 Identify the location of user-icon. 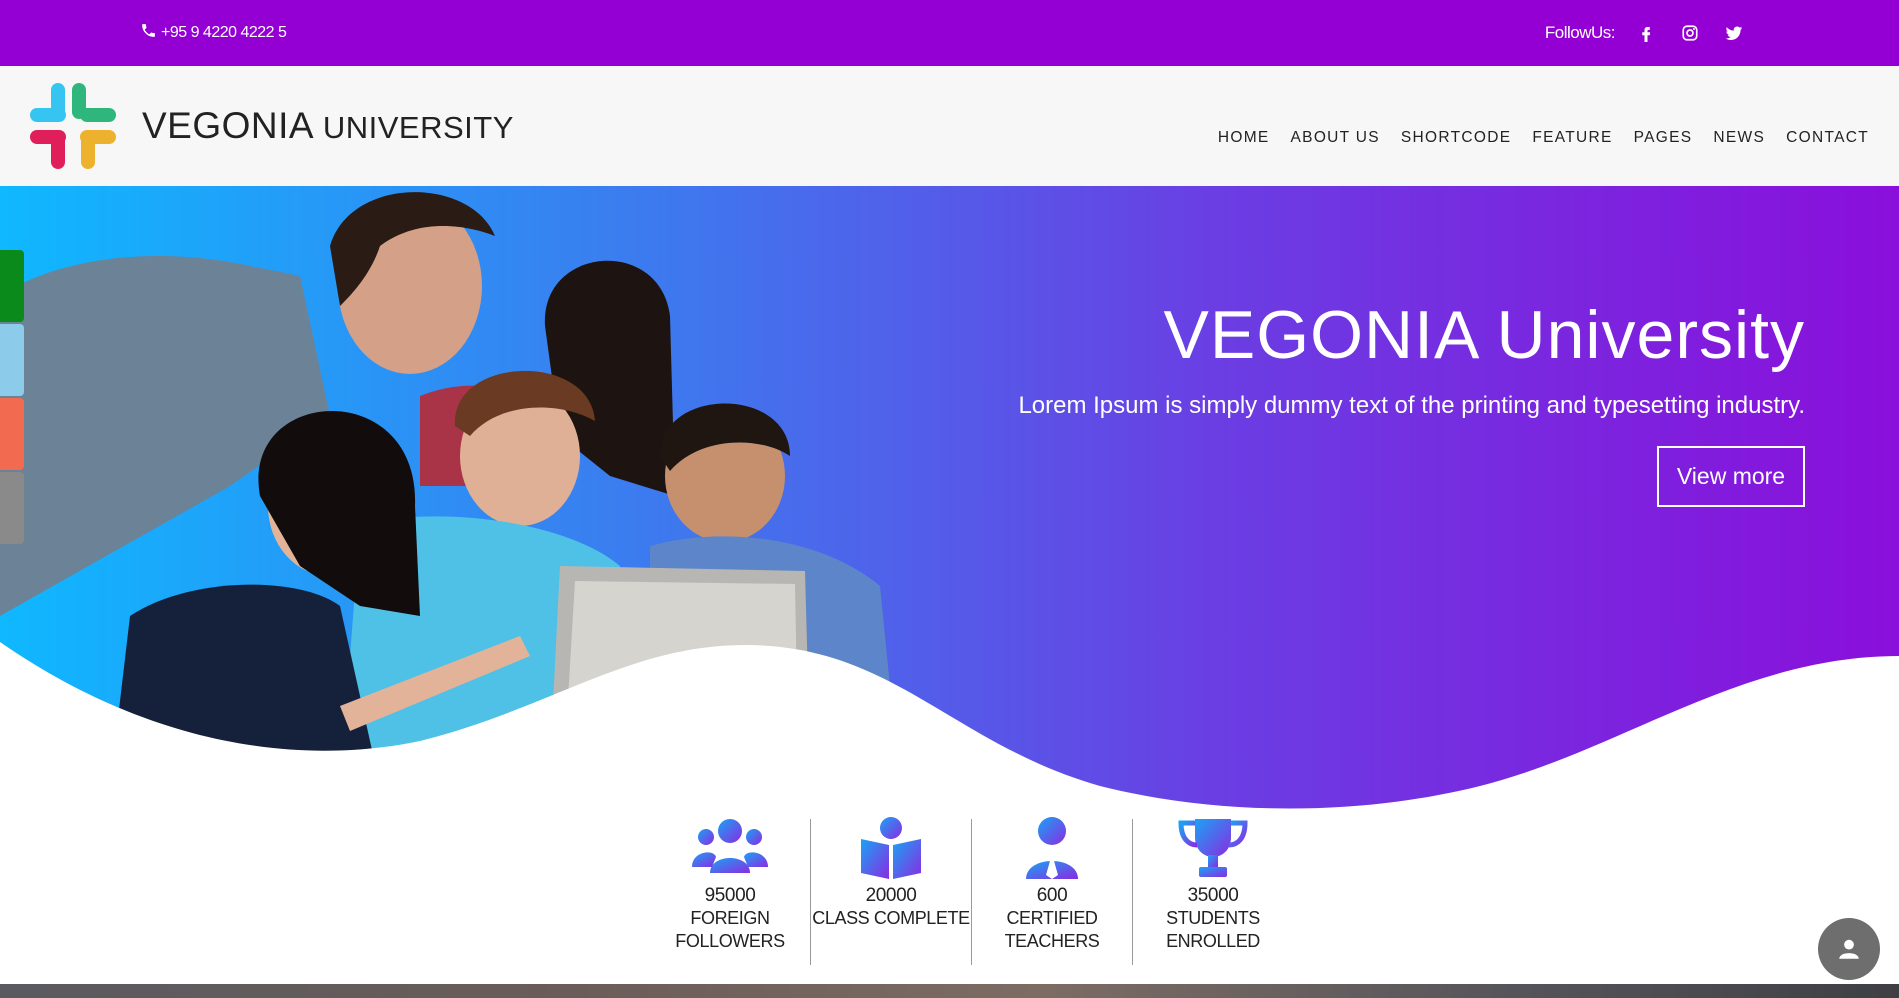
(1849, 949).